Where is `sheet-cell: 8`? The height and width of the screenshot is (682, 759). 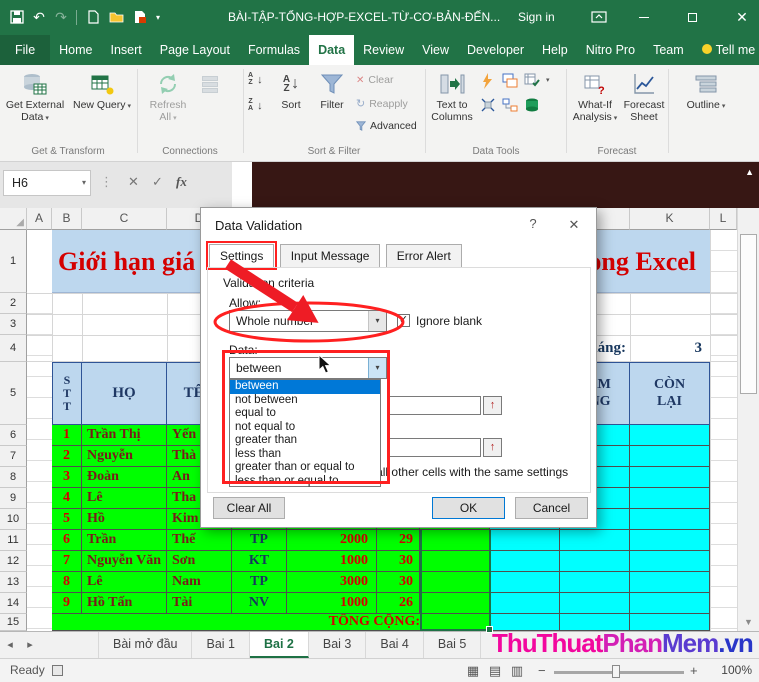
sheet-cell: 8 is located at coordinates (67, 582).